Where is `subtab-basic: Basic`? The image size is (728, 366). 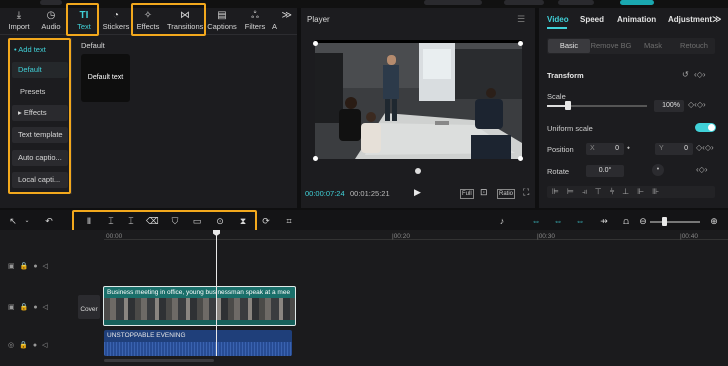 subtab-basic: Basic is located at coordinates (569, 46).